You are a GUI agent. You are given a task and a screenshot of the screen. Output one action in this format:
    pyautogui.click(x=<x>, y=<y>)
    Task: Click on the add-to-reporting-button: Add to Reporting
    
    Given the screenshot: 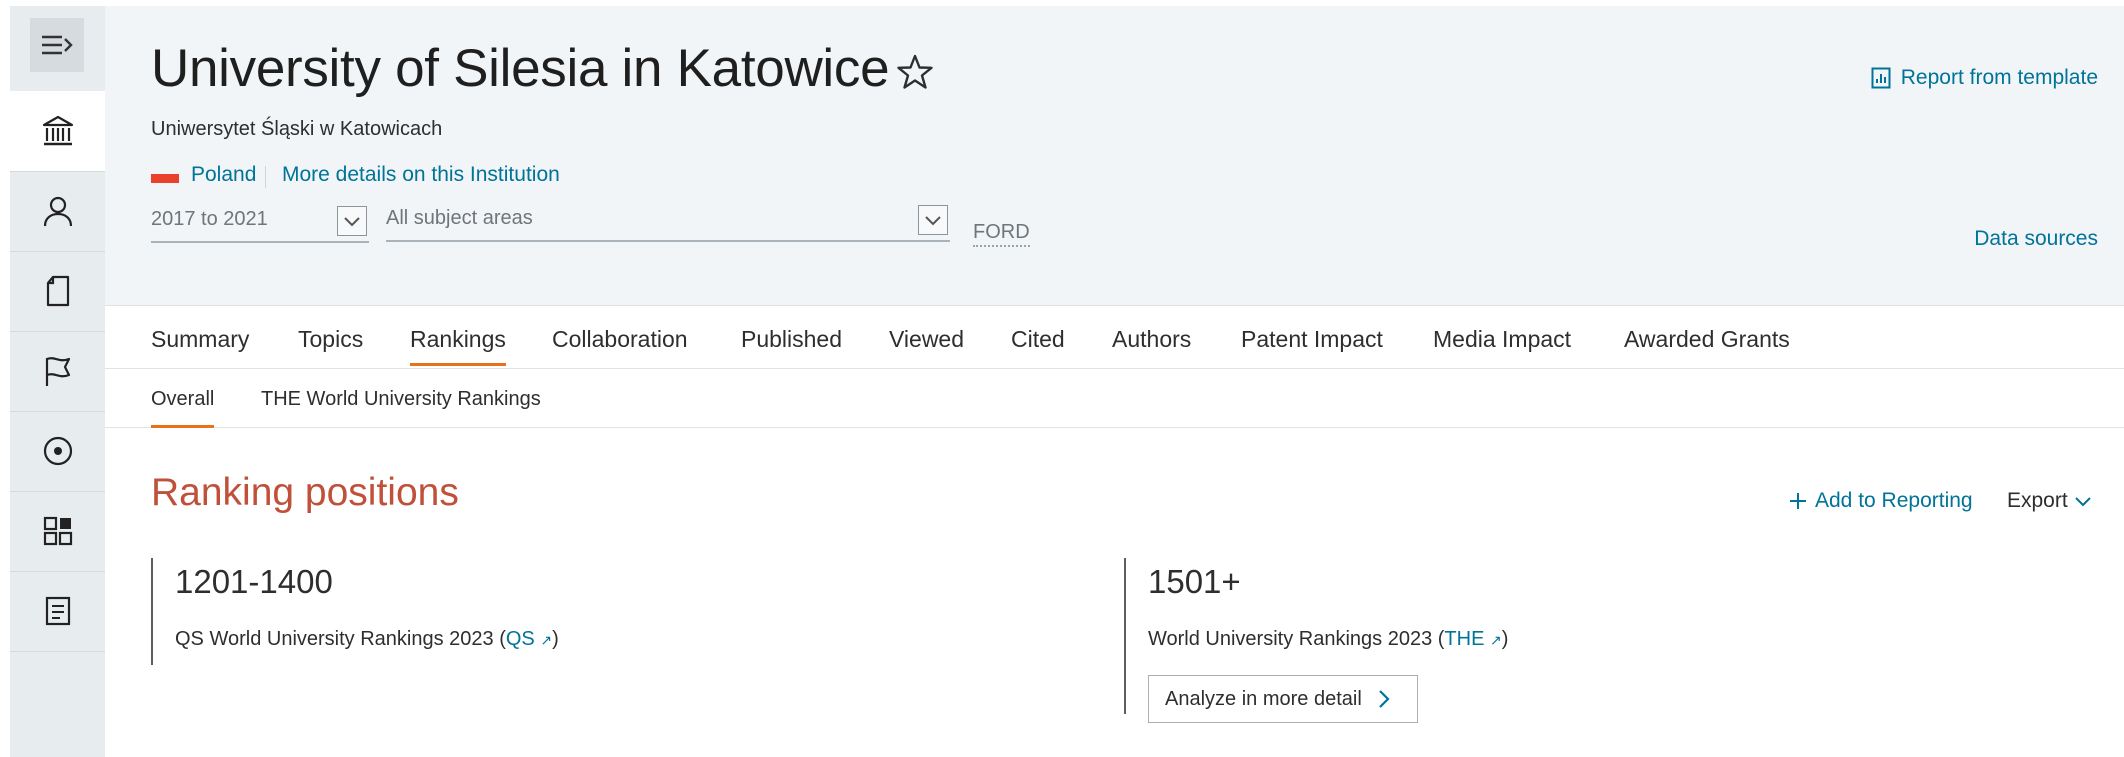 What is the action you would take?
    pyautogui.click(x=1881, y=501)
    